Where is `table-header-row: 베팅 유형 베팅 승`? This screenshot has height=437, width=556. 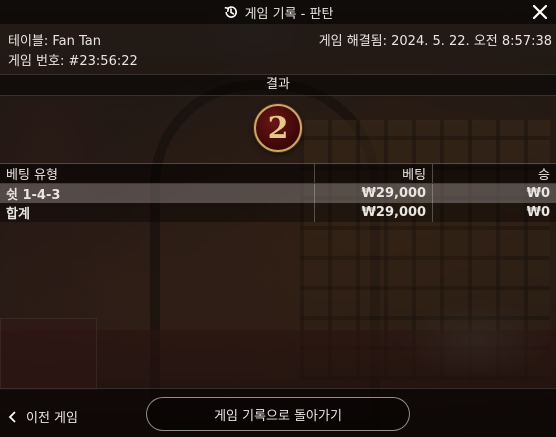 table-header-row: 베팅 유형 베팅 승 is located at coordinates (278, 173).